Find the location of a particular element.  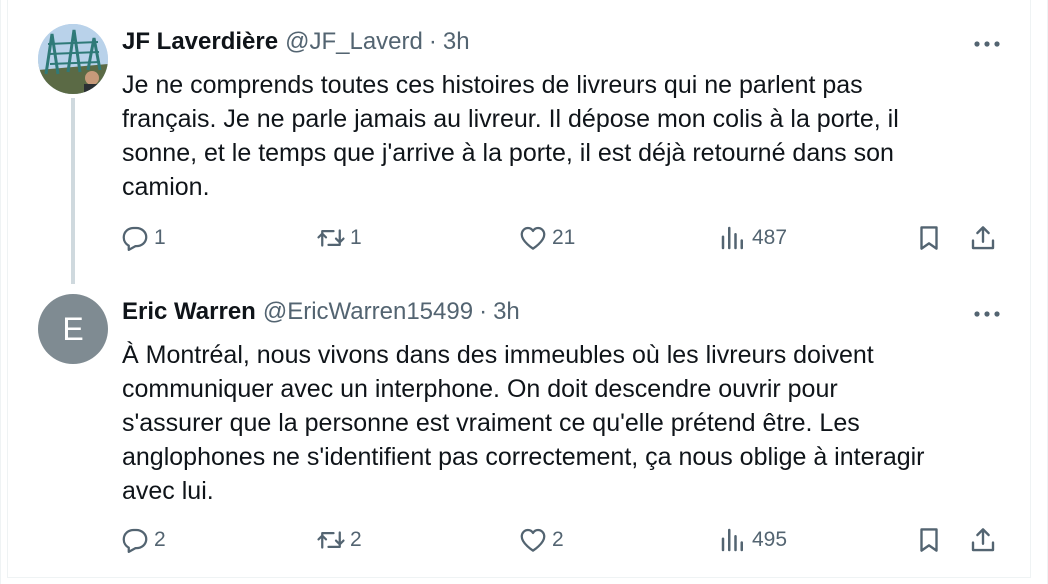

views-button: 487 is located at coordinates (752, 238).